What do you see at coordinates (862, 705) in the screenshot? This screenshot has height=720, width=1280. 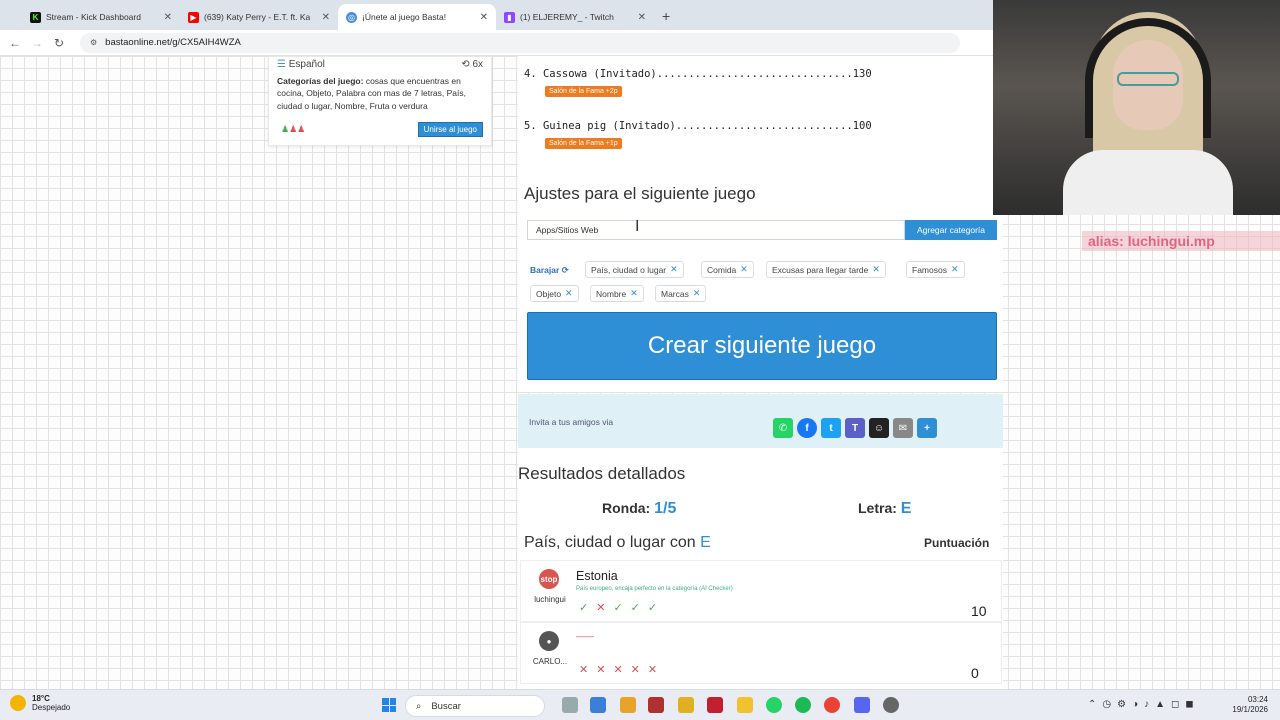 I see `discord-icon` at bounding box center [862, 705].